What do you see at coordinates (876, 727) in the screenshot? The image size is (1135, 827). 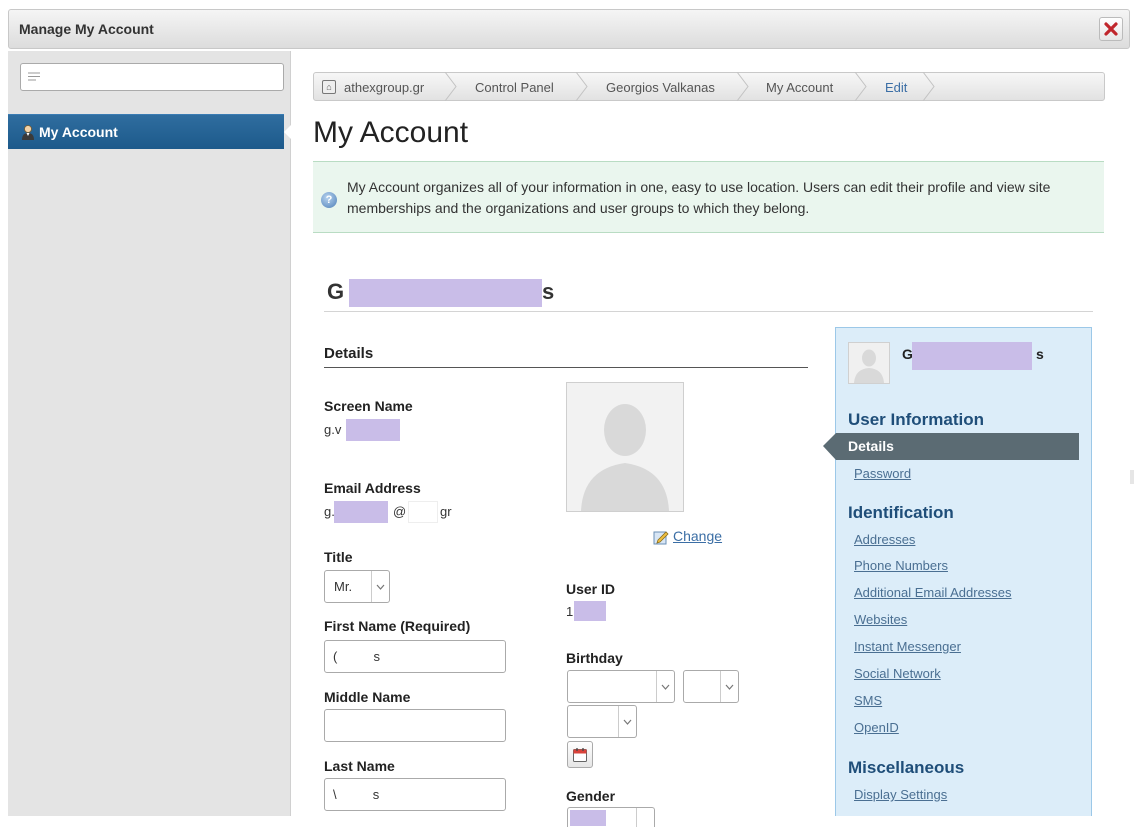 I see `nav-item-openid: OpenID` at bounding box center [876, 727].